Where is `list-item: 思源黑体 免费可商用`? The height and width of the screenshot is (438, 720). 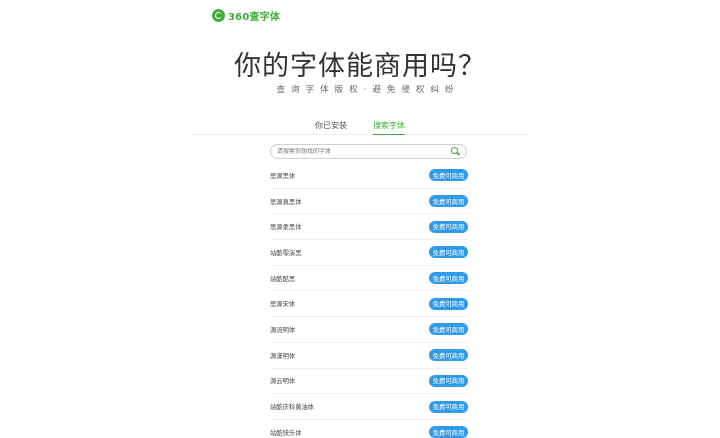
list-item: 思源黑体 免费可商用 is located at coordinates (369, 176).